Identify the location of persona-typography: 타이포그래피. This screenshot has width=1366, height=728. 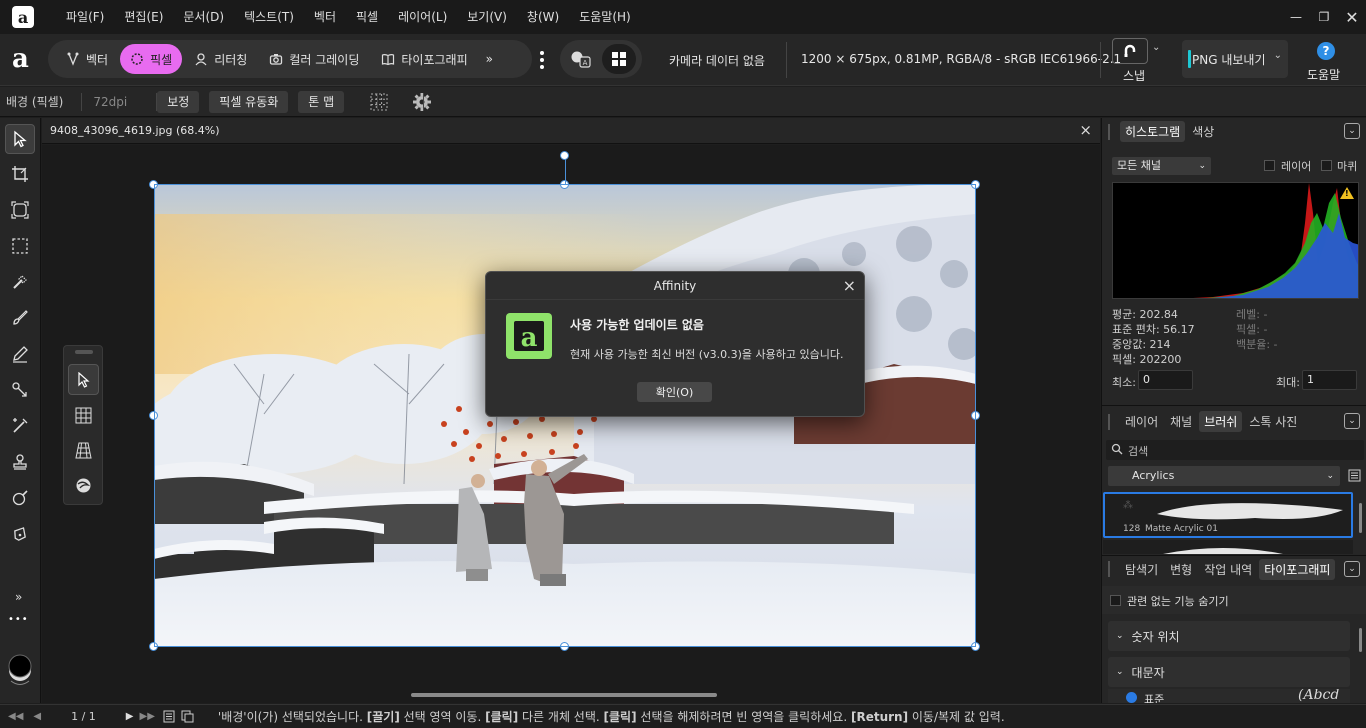
(424, 59).